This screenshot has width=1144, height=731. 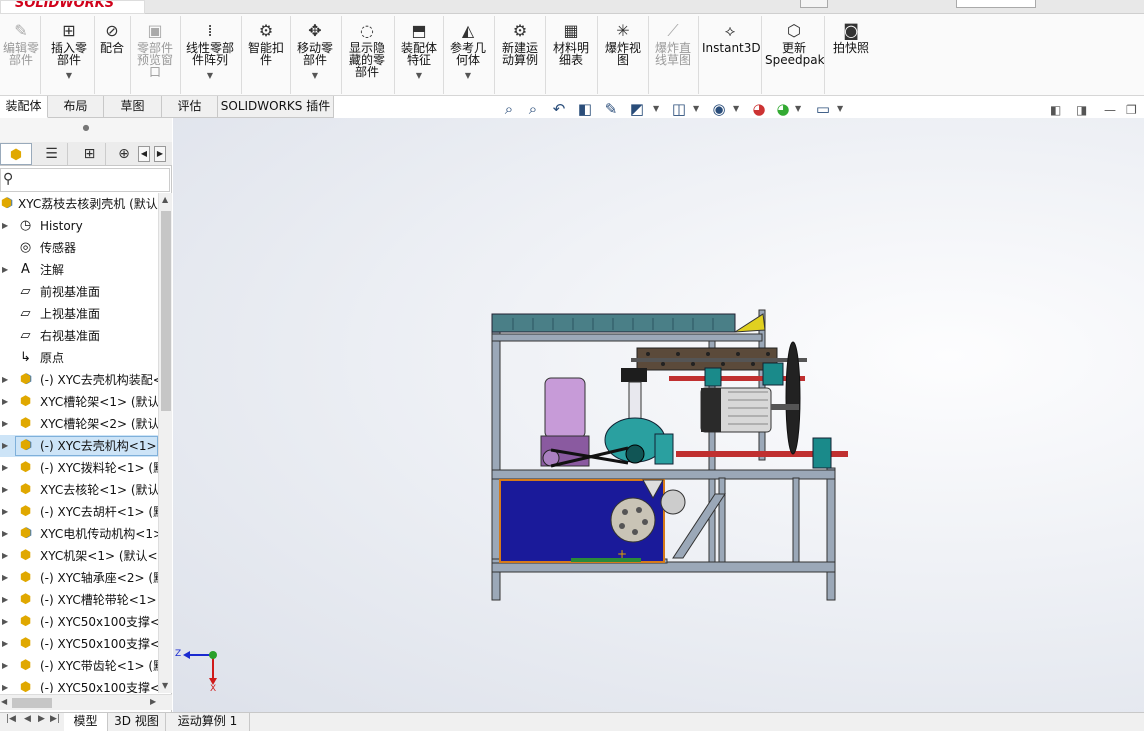 I want to click on tab-next-icon: ▶, so click(x=41, y=719).